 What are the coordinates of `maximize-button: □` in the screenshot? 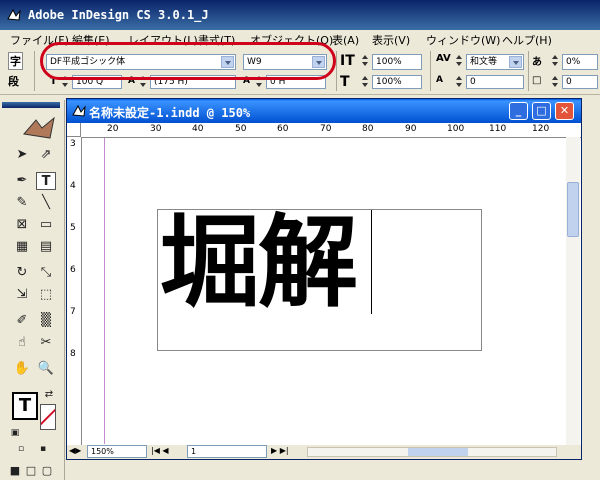 It's located at (541, 111).